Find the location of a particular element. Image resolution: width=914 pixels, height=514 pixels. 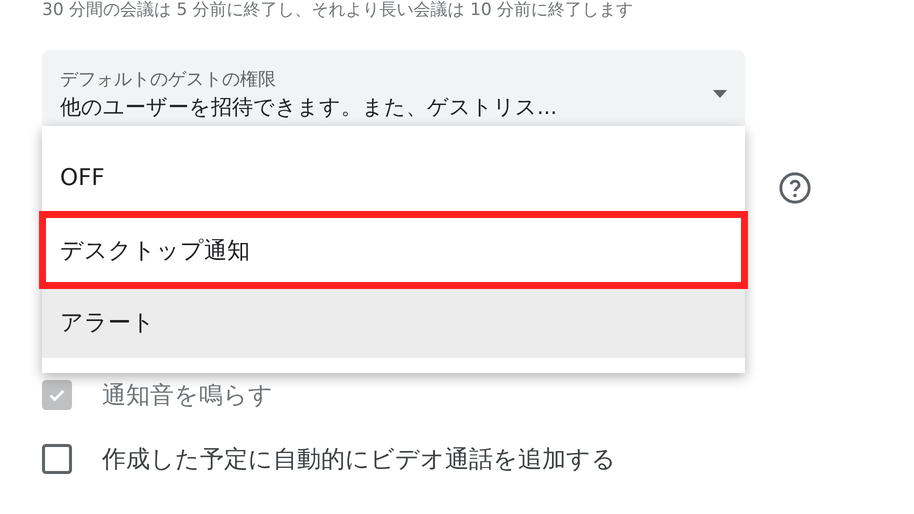

menu-item: OFF is located at coordinates (393, 178).